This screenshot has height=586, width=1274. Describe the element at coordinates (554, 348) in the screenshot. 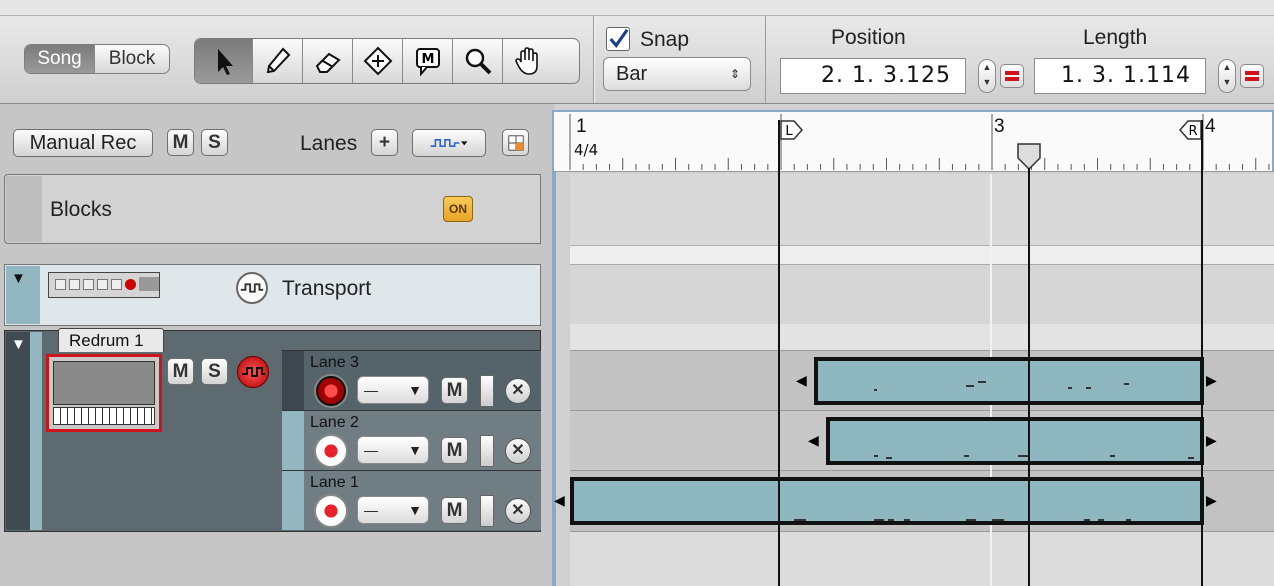

I see `arranger-left-border` at that location.